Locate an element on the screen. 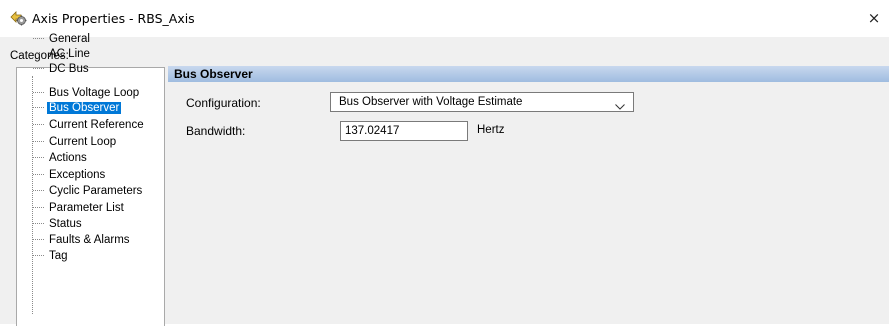 This screenshot has width=889, height=326. tree-item-current-loop: Current Loop is located at coordinates (75, 142).